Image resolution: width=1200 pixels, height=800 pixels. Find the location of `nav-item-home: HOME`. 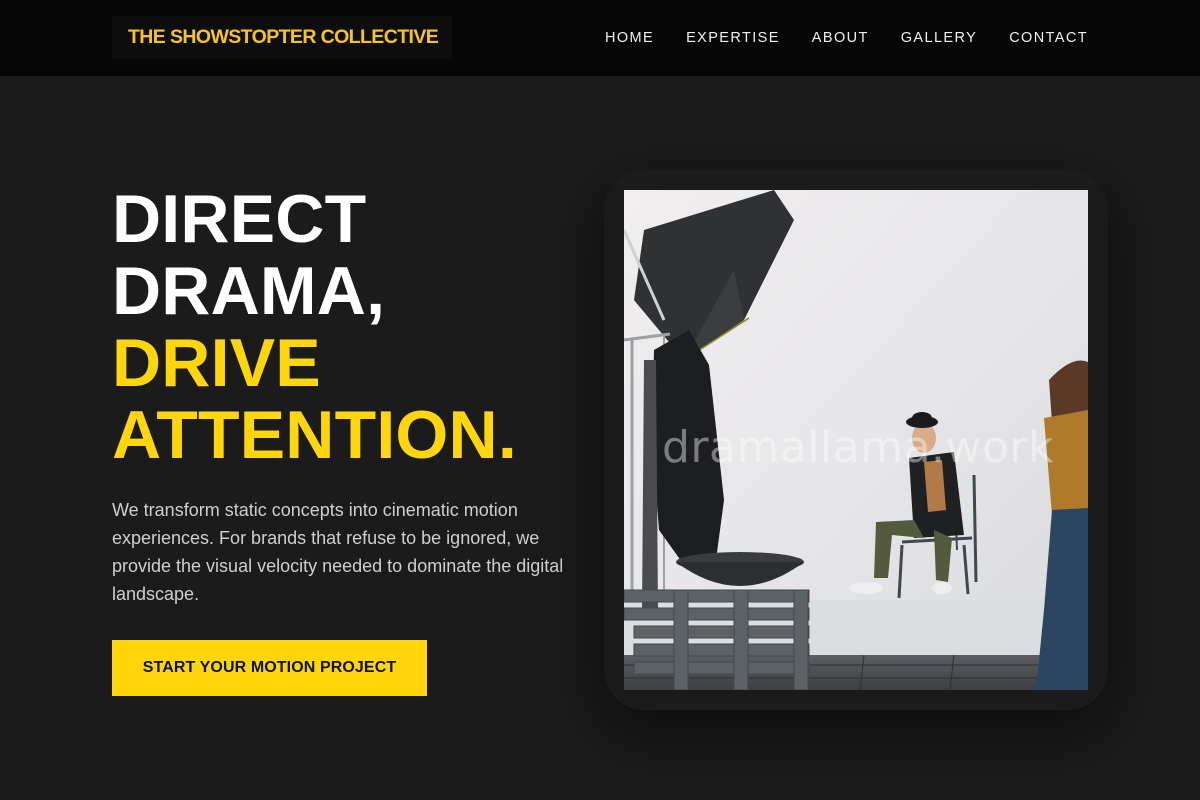

nav-item-home: HOME is located at coordinates (629, 38).